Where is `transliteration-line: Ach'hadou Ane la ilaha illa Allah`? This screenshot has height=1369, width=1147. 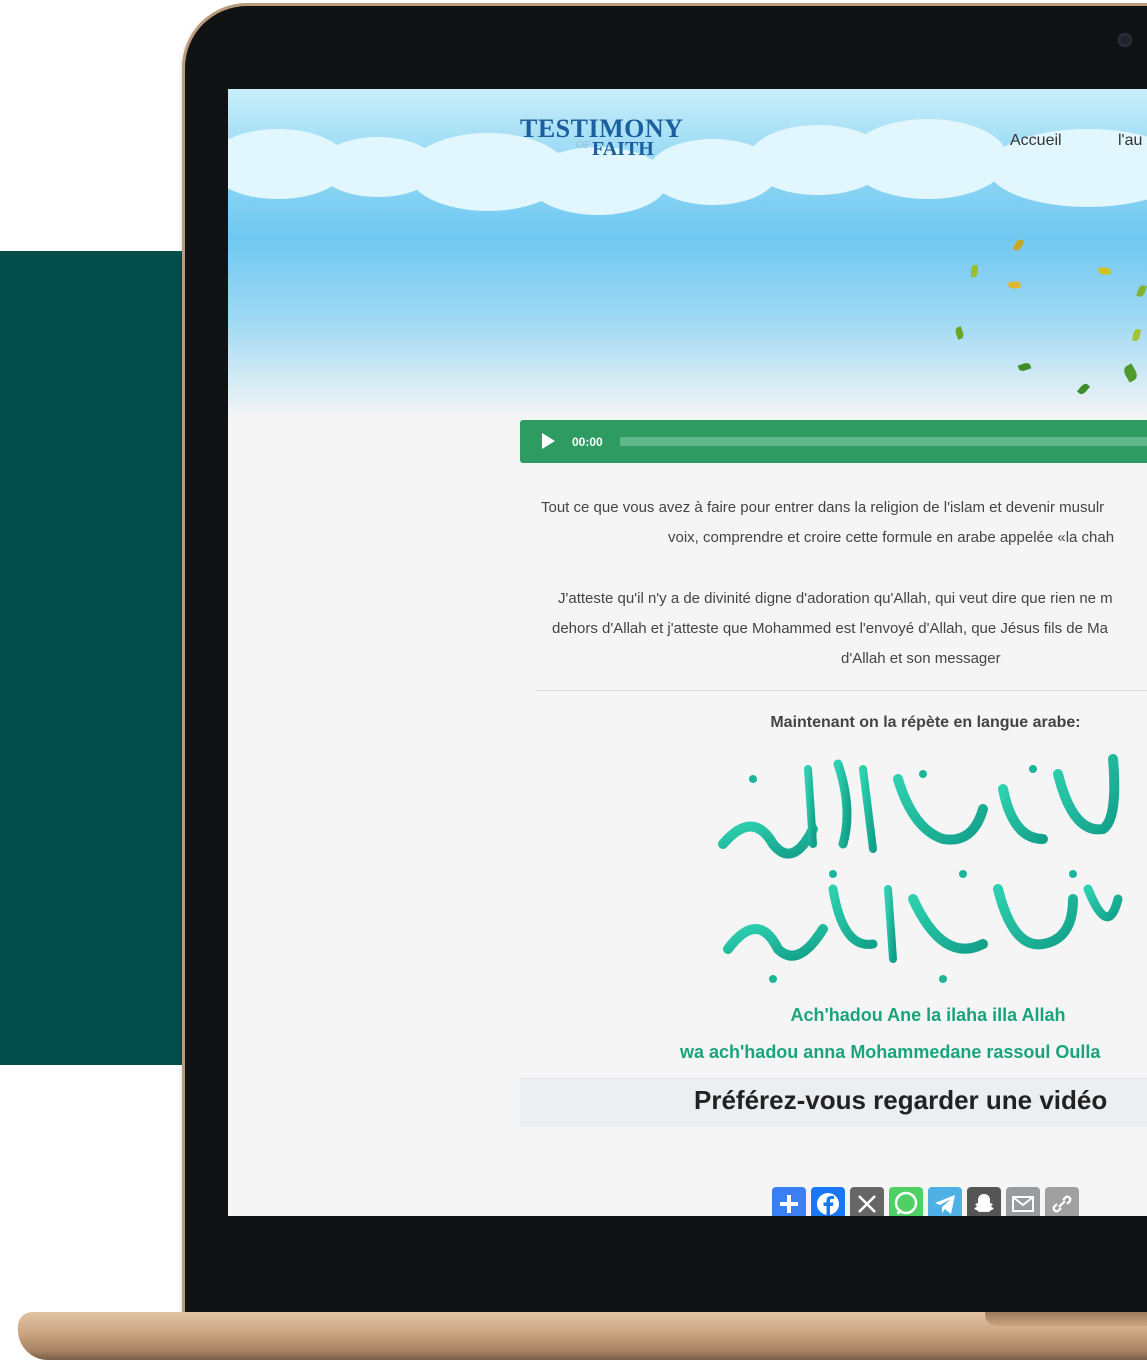 transliteration-line: Ach'hadou Ane la ilaha illa Allah is located at coordinates (928, 1015).